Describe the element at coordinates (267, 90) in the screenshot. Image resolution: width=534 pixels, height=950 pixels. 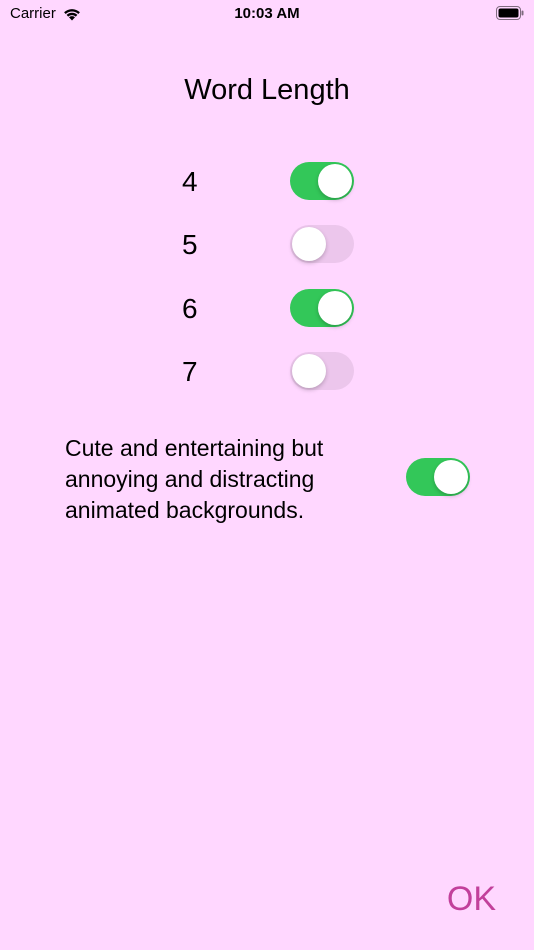
I see `page-title: Word Length` at that location.